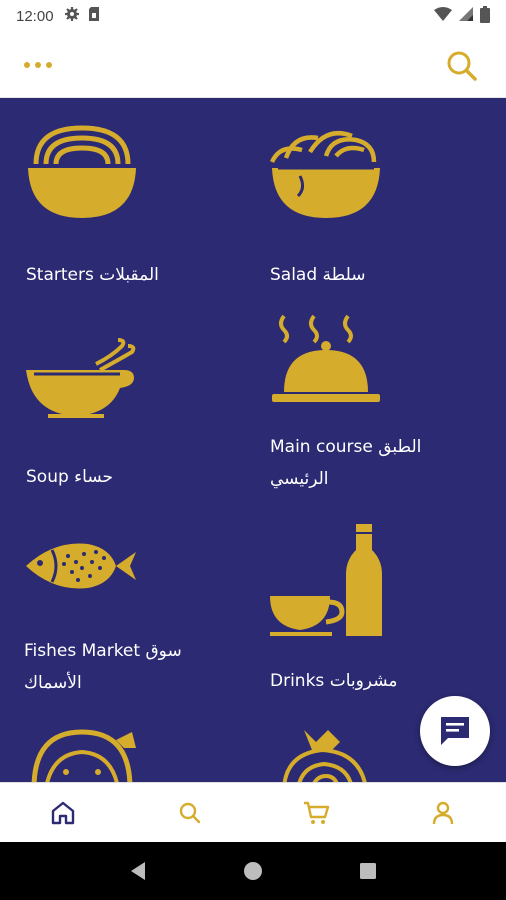 This screenshot has height=900, width=506. I want to click on noodle-bowl-icon, so click(82, 171).